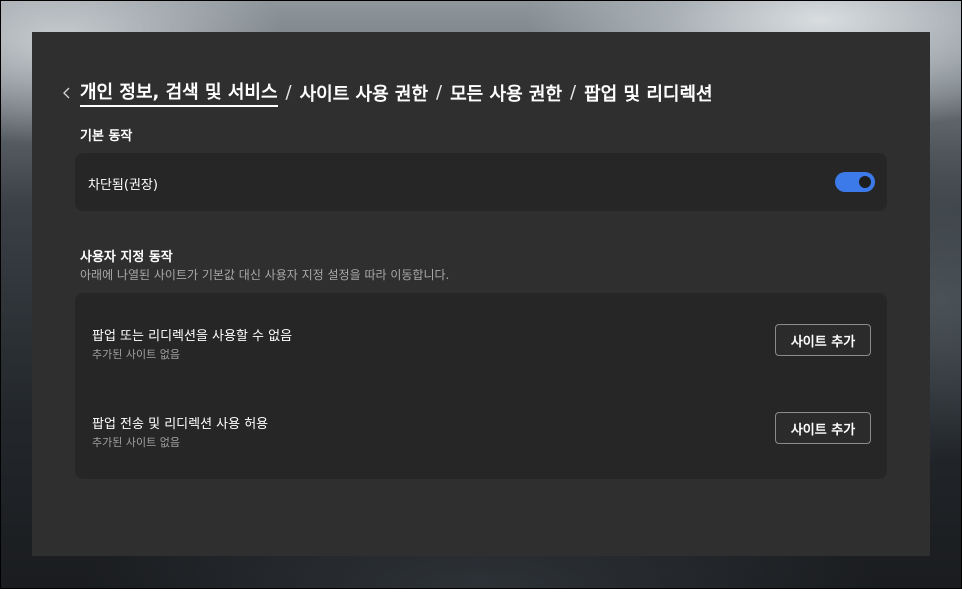  Describe the element at coordinates (180, 424) in the screenshot. I see `allow-list-label: 팝업 전송 및 리디렉션 사용 허용` at that location.